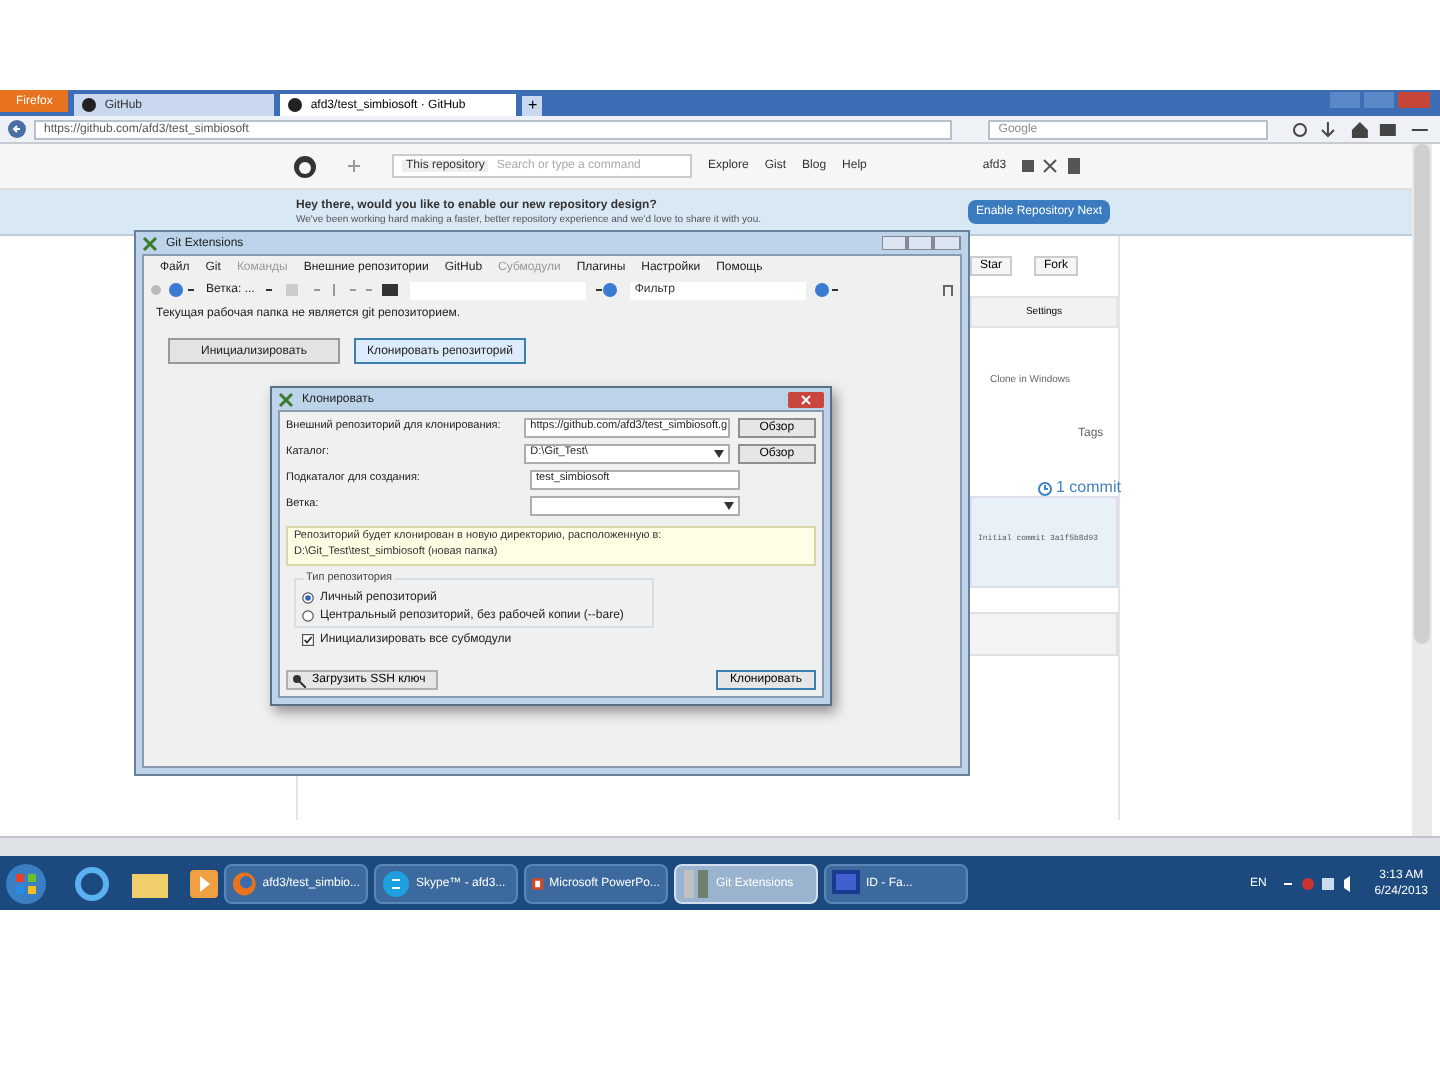 This screenshot has height=1080, width=1440. What do you see at coordinates (1079, 488) in the screenshot?
I see `commits-link: 1 commit` at bounding box center [1079, 488].